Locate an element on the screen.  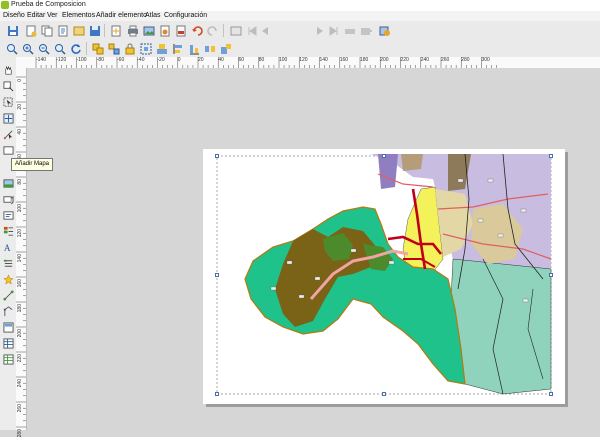
add-scalebar-icon: A is located at coordinates (8, 247).